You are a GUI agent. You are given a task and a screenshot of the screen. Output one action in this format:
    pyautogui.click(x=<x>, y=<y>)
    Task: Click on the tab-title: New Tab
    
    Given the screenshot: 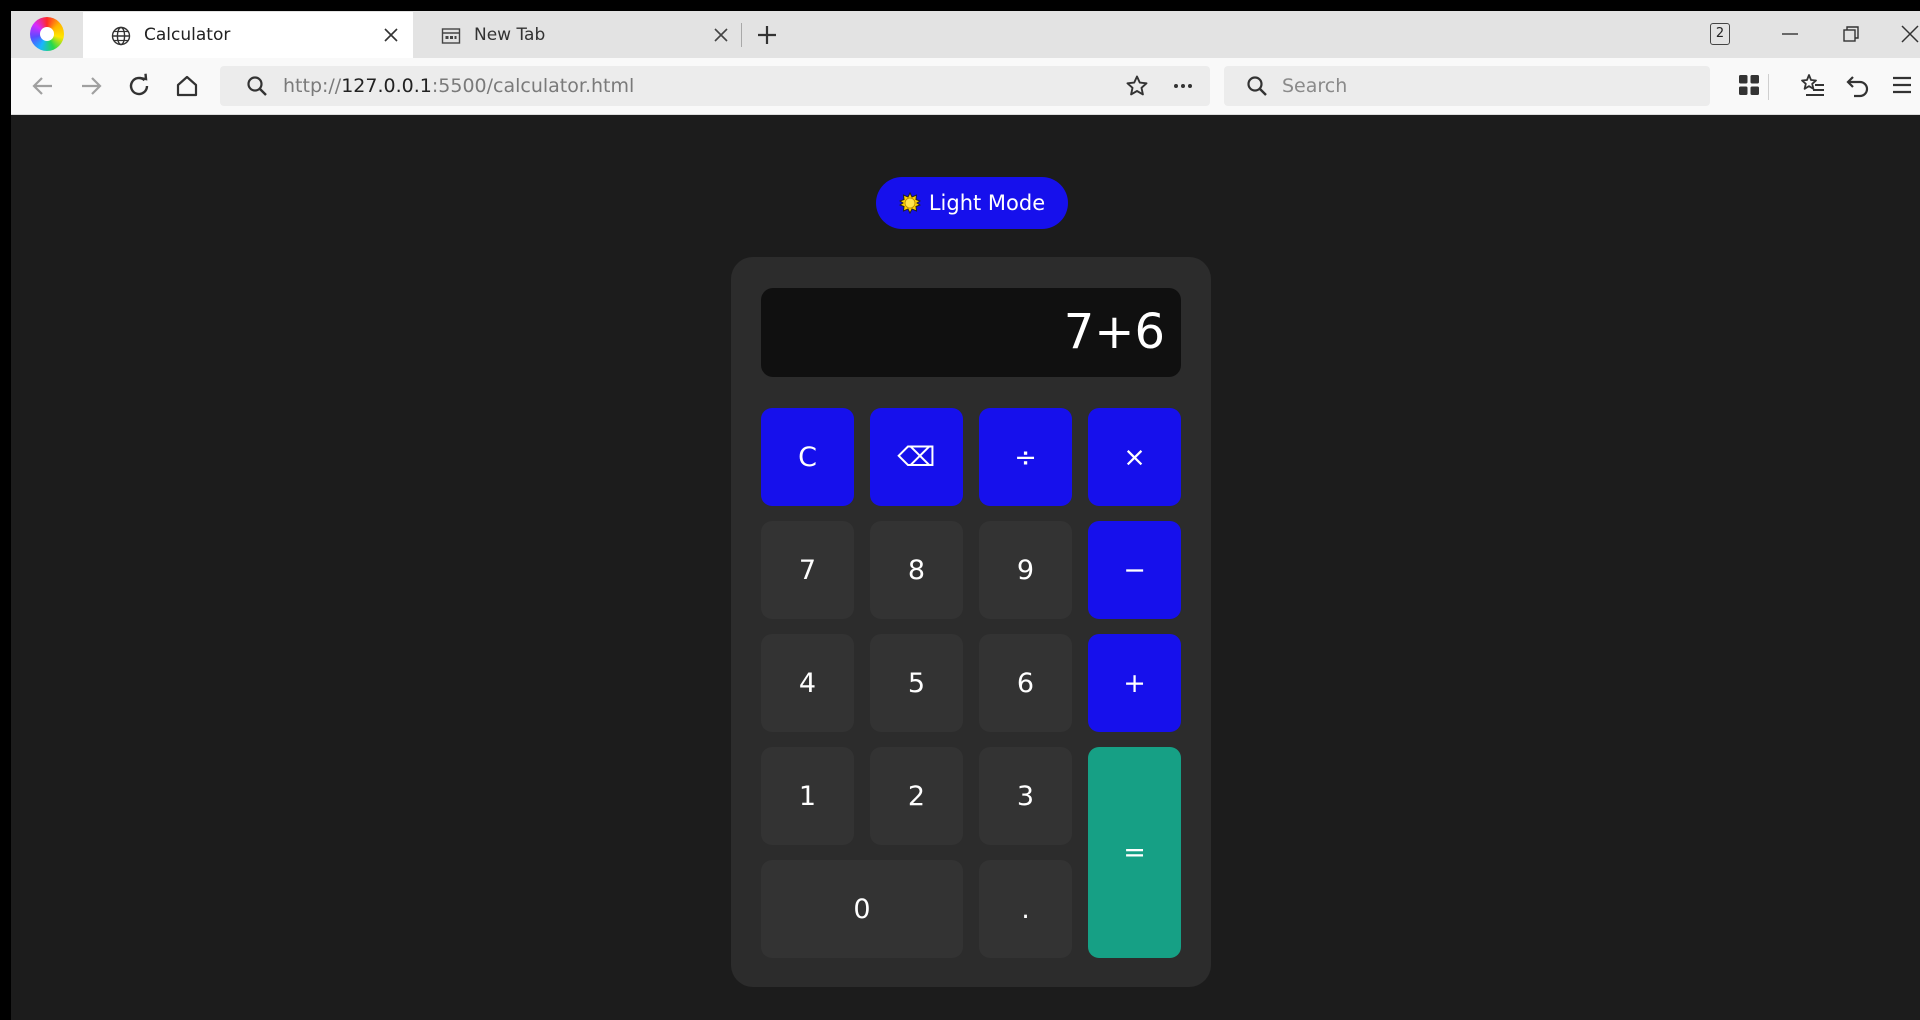 What is the action you would take?
    pyautogui.click(x=510, y=35)
    